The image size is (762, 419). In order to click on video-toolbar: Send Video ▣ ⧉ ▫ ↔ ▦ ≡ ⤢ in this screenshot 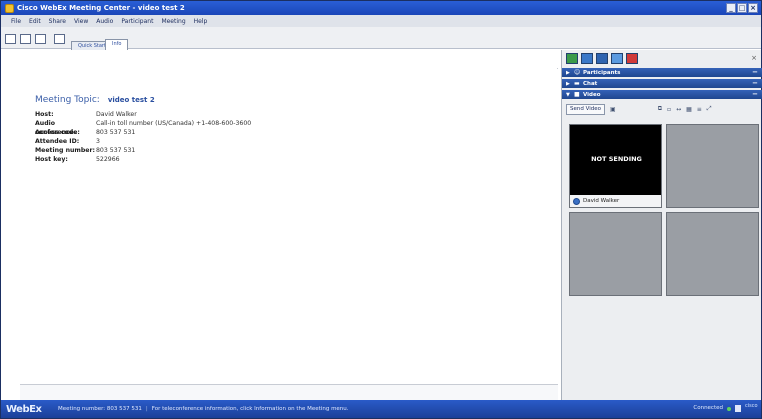, I will do `click(662, 109)`.